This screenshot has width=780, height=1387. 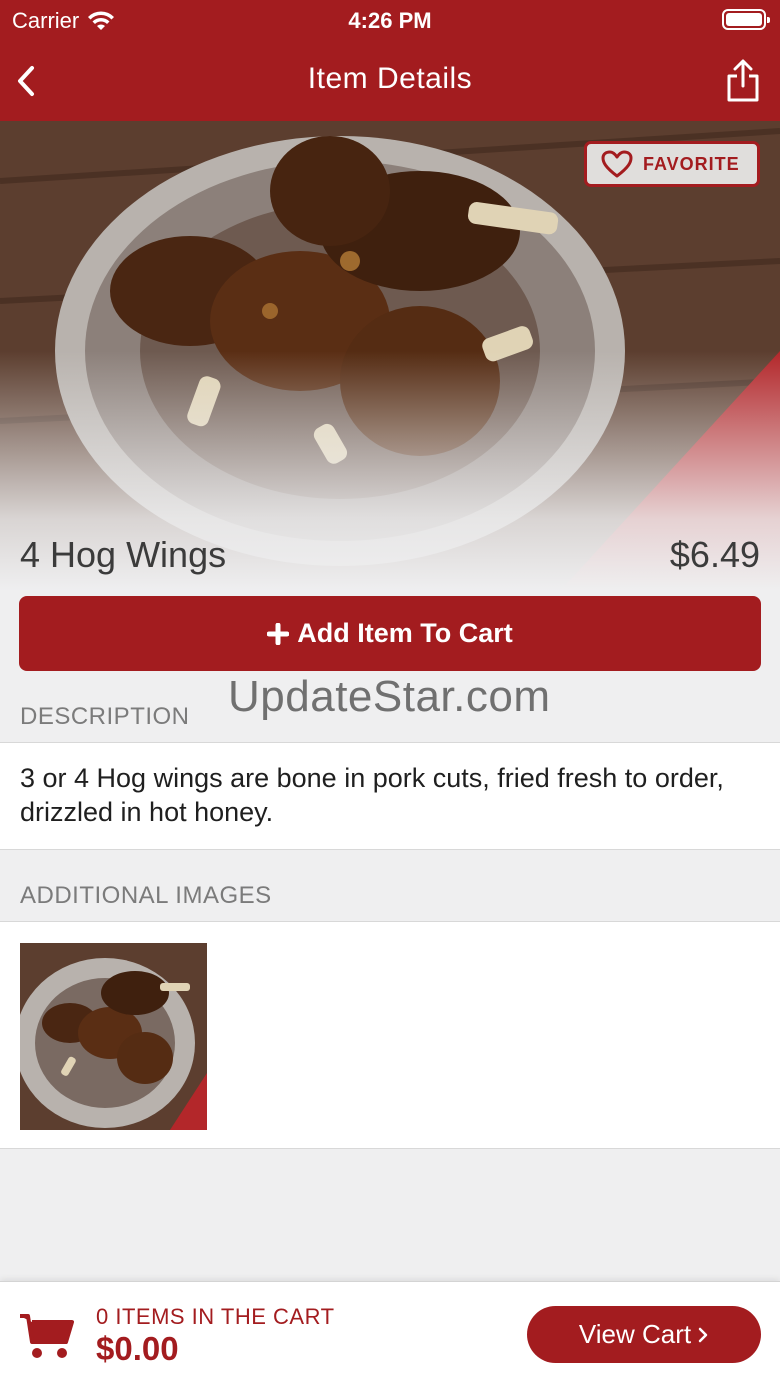 I want to click on cart-total: $0.00, so click(x=137, y=1348).